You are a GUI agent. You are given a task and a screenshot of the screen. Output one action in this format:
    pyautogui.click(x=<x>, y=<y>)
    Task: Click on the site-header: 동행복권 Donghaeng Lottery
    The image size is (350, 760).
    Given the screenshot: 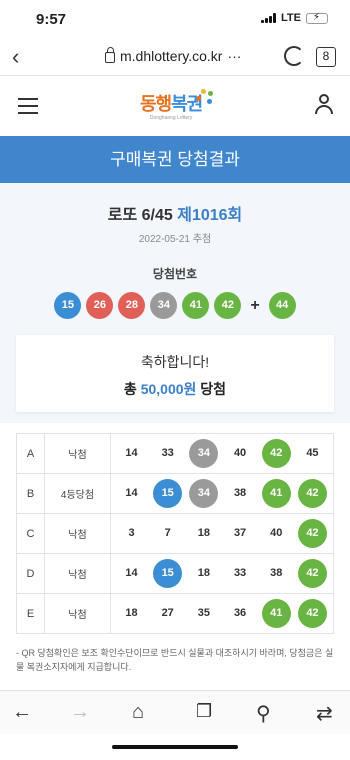 What is the action you would take?
    pyautogui.click(x=175, y=106)
    